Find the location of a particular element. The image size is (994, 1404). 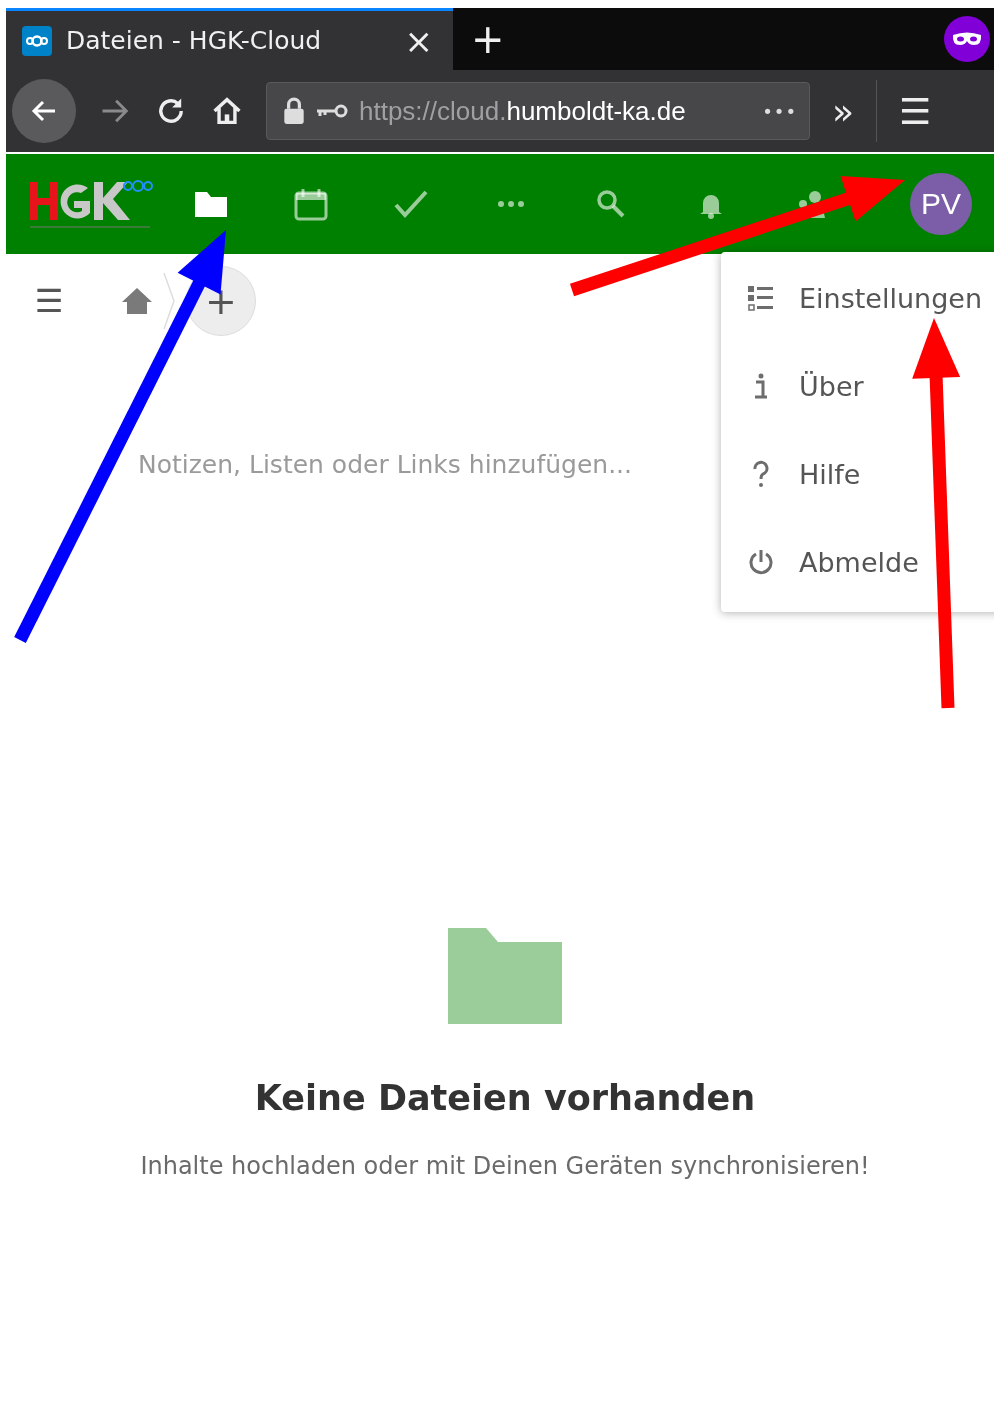

user-avatar: PV is located at coordinates (941, 204).